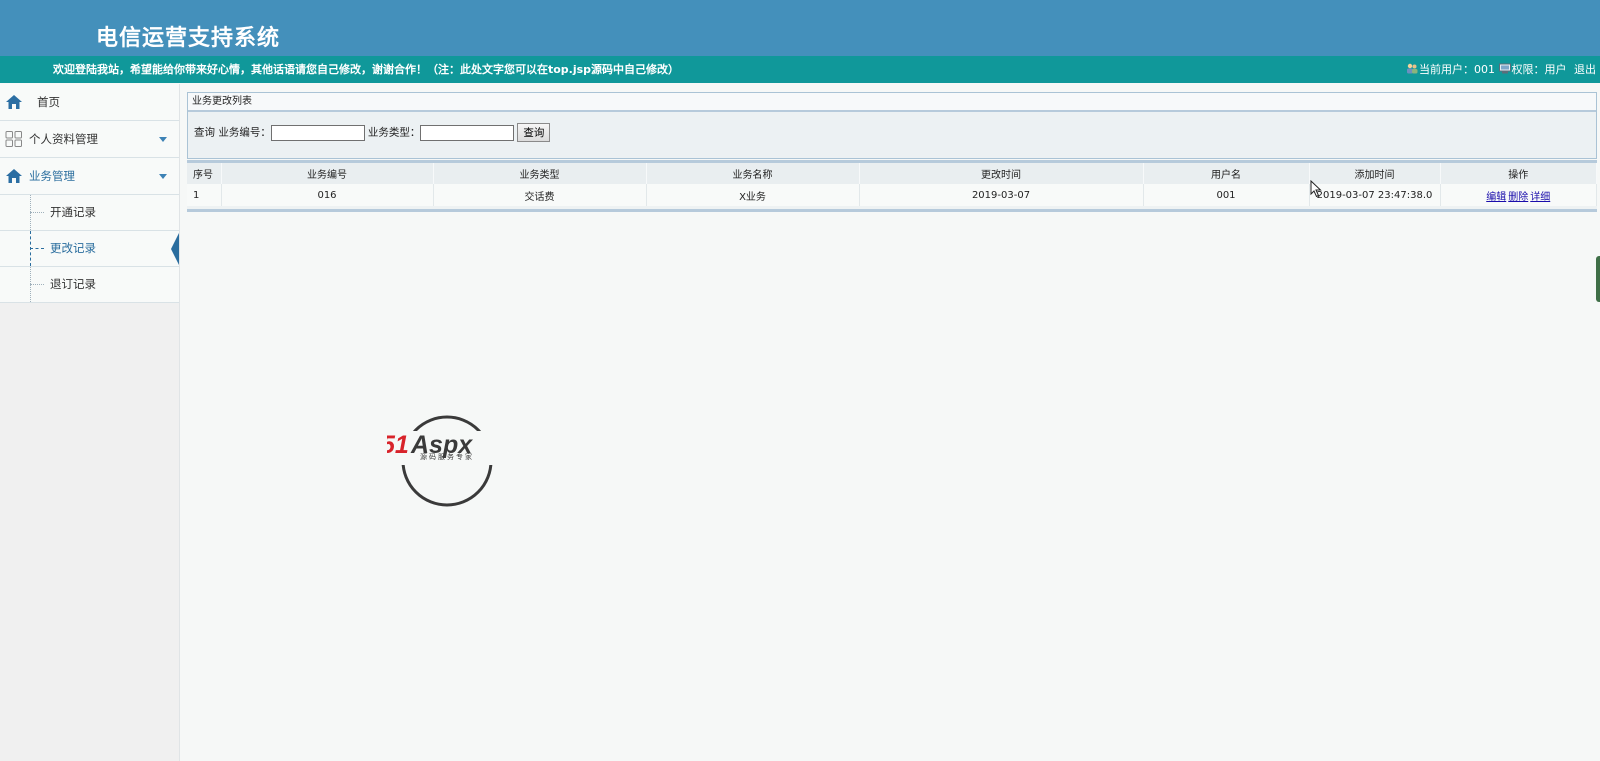 The image size is (1600, 761). What do you see at coordinates (73, 284) in the screenshot?
I see `sidebar-subitem-label: 退订记录` at bounding box center [73, 284].